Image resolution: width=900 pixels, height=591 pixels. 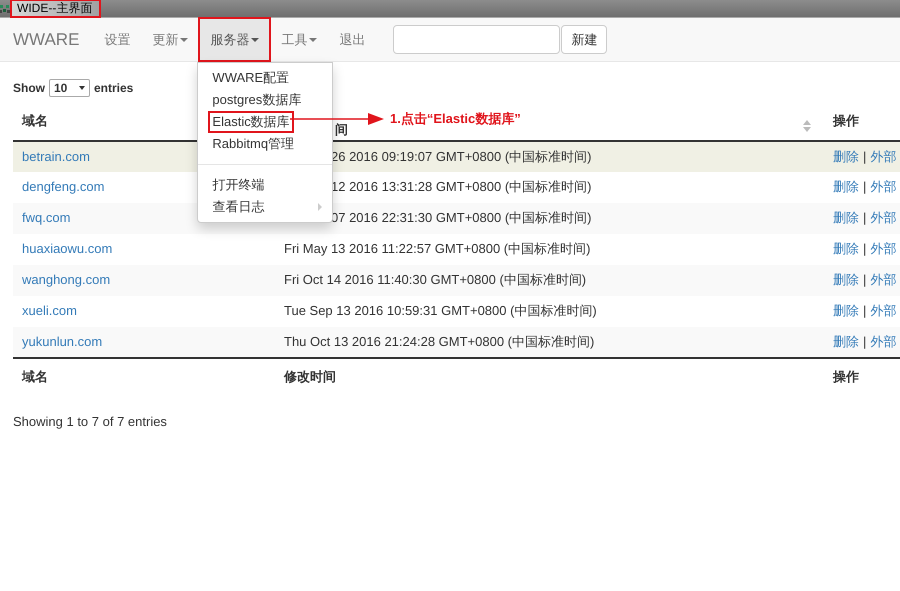 What do you see at coordinates (584, 39) in the screenshot?
I see `new-button: 新建` at bounding box center [584, 39].